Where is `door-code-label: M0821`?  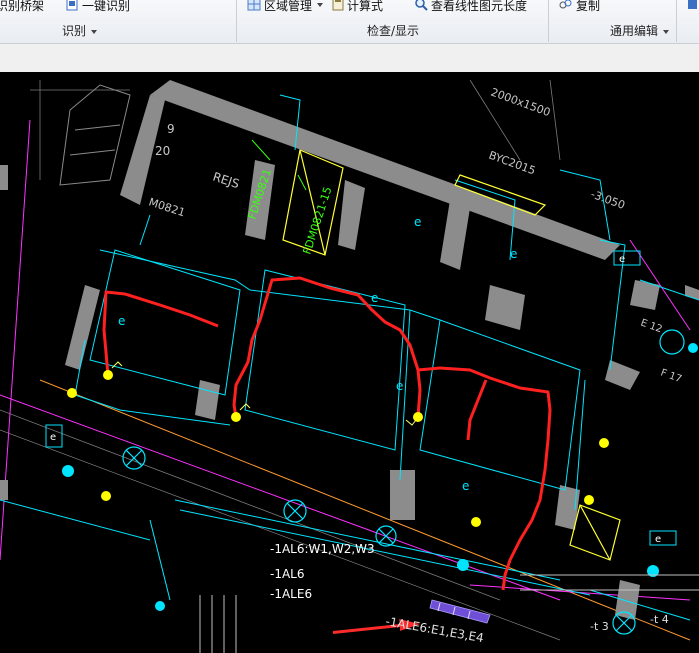
door-code-label: M0821 is located at coordinates (167, 207).